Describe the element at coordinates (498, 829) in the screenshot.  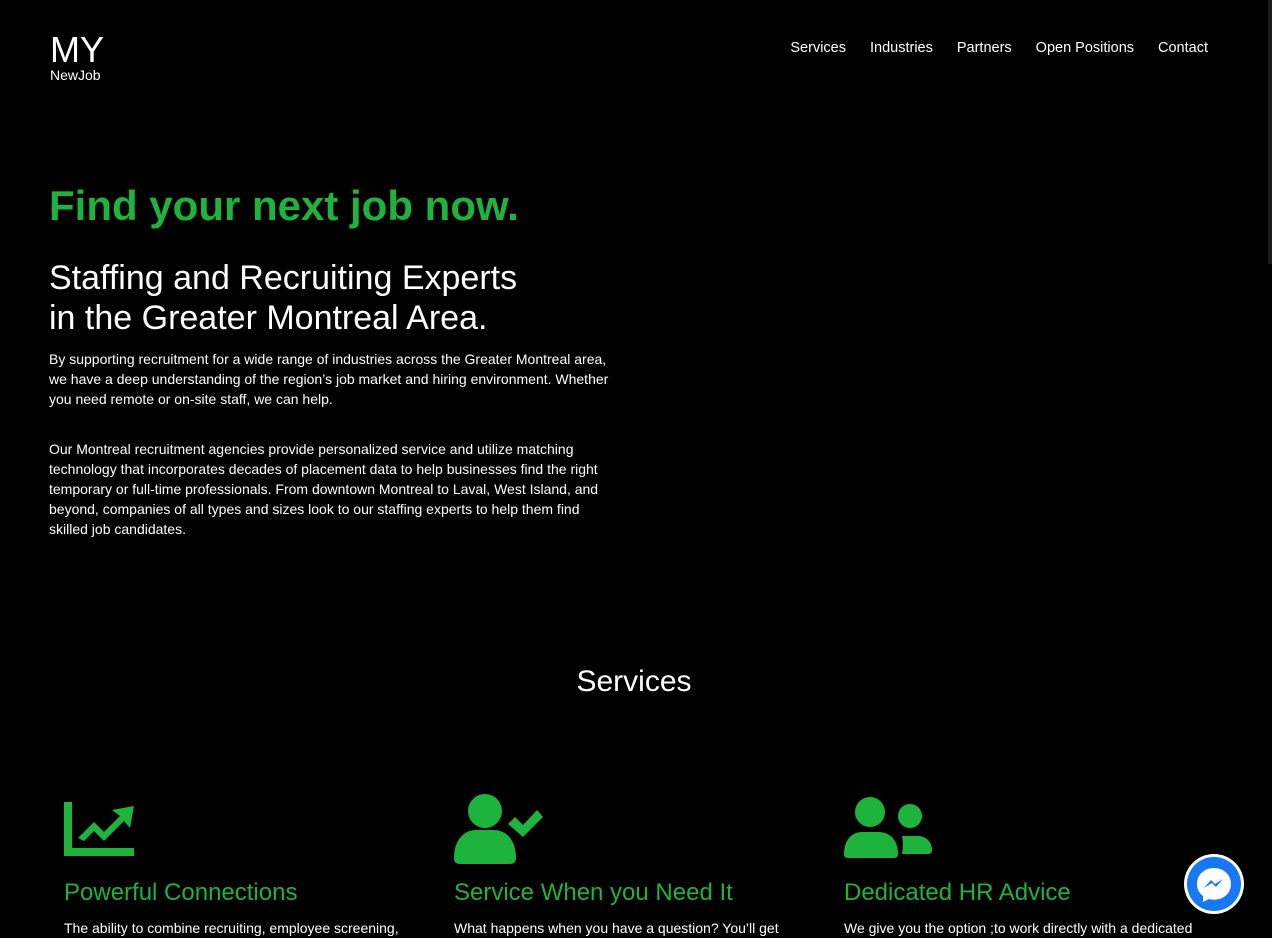
I see `user-check-icon` at that location.